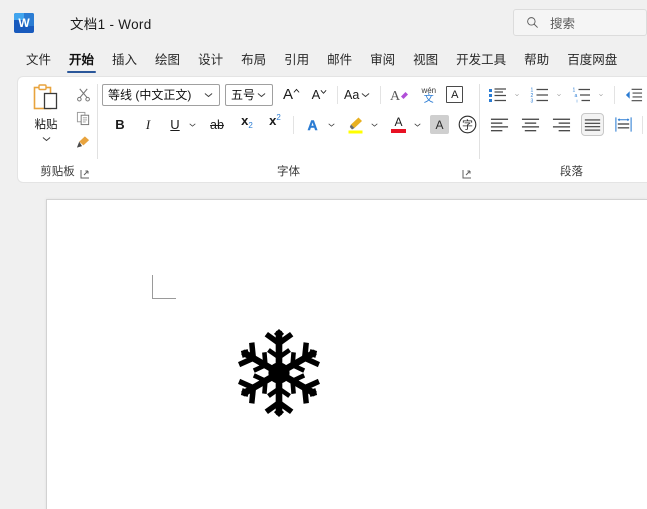 This screenshot has width=647, height=509. I want to click on word-logo-letter: W, so click(24, 23).